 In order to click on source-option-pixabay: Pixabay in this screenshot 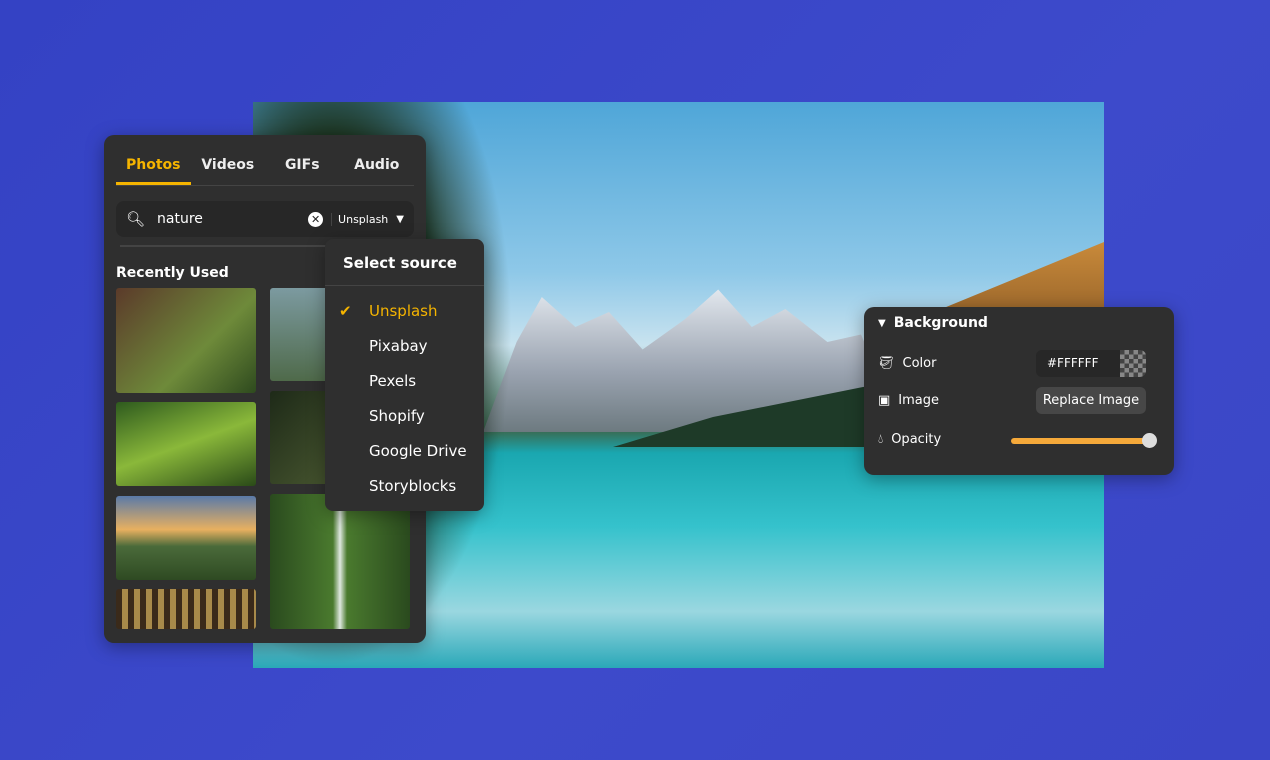, I will do `click(404, 346)`.